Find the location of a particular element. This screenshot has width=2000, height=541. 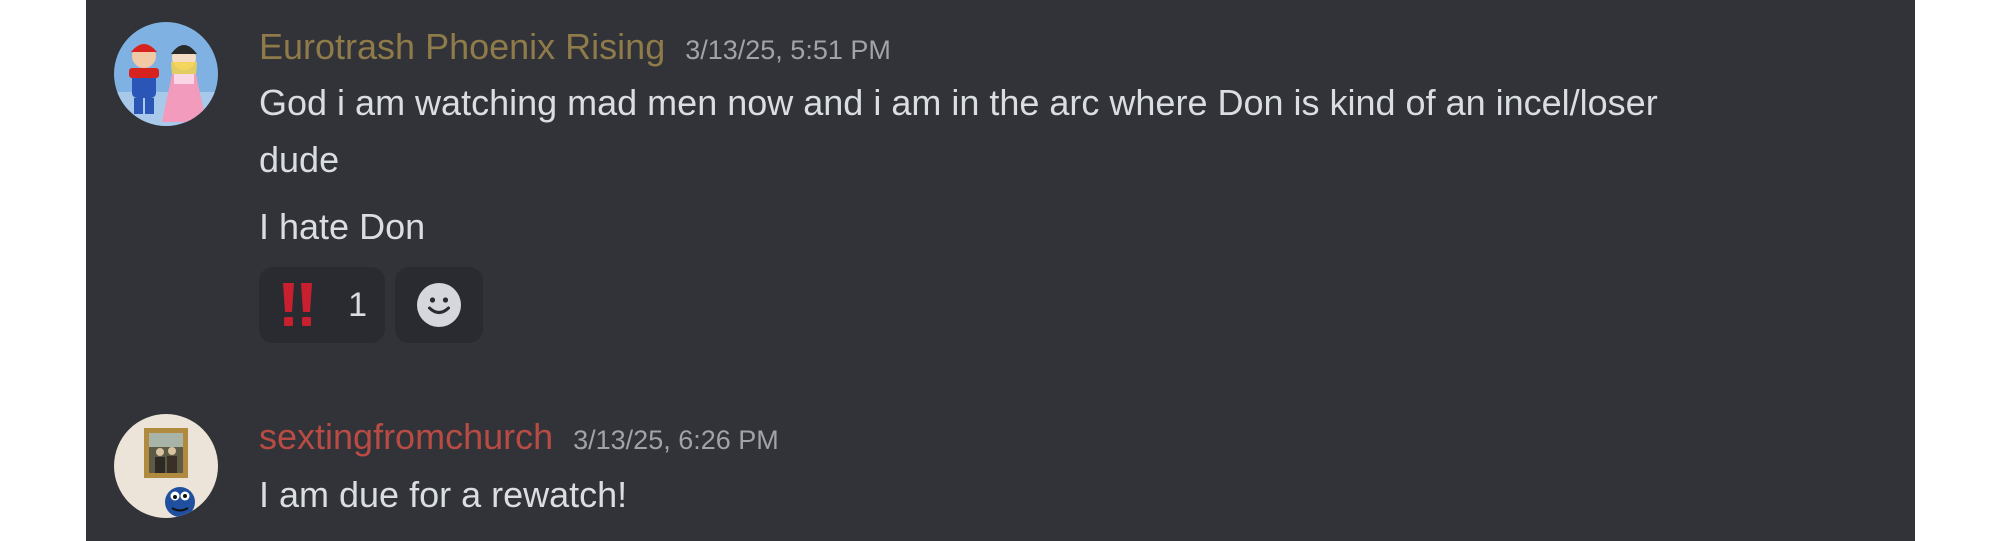

add-reaction-button is located at coordinates (439, 305).